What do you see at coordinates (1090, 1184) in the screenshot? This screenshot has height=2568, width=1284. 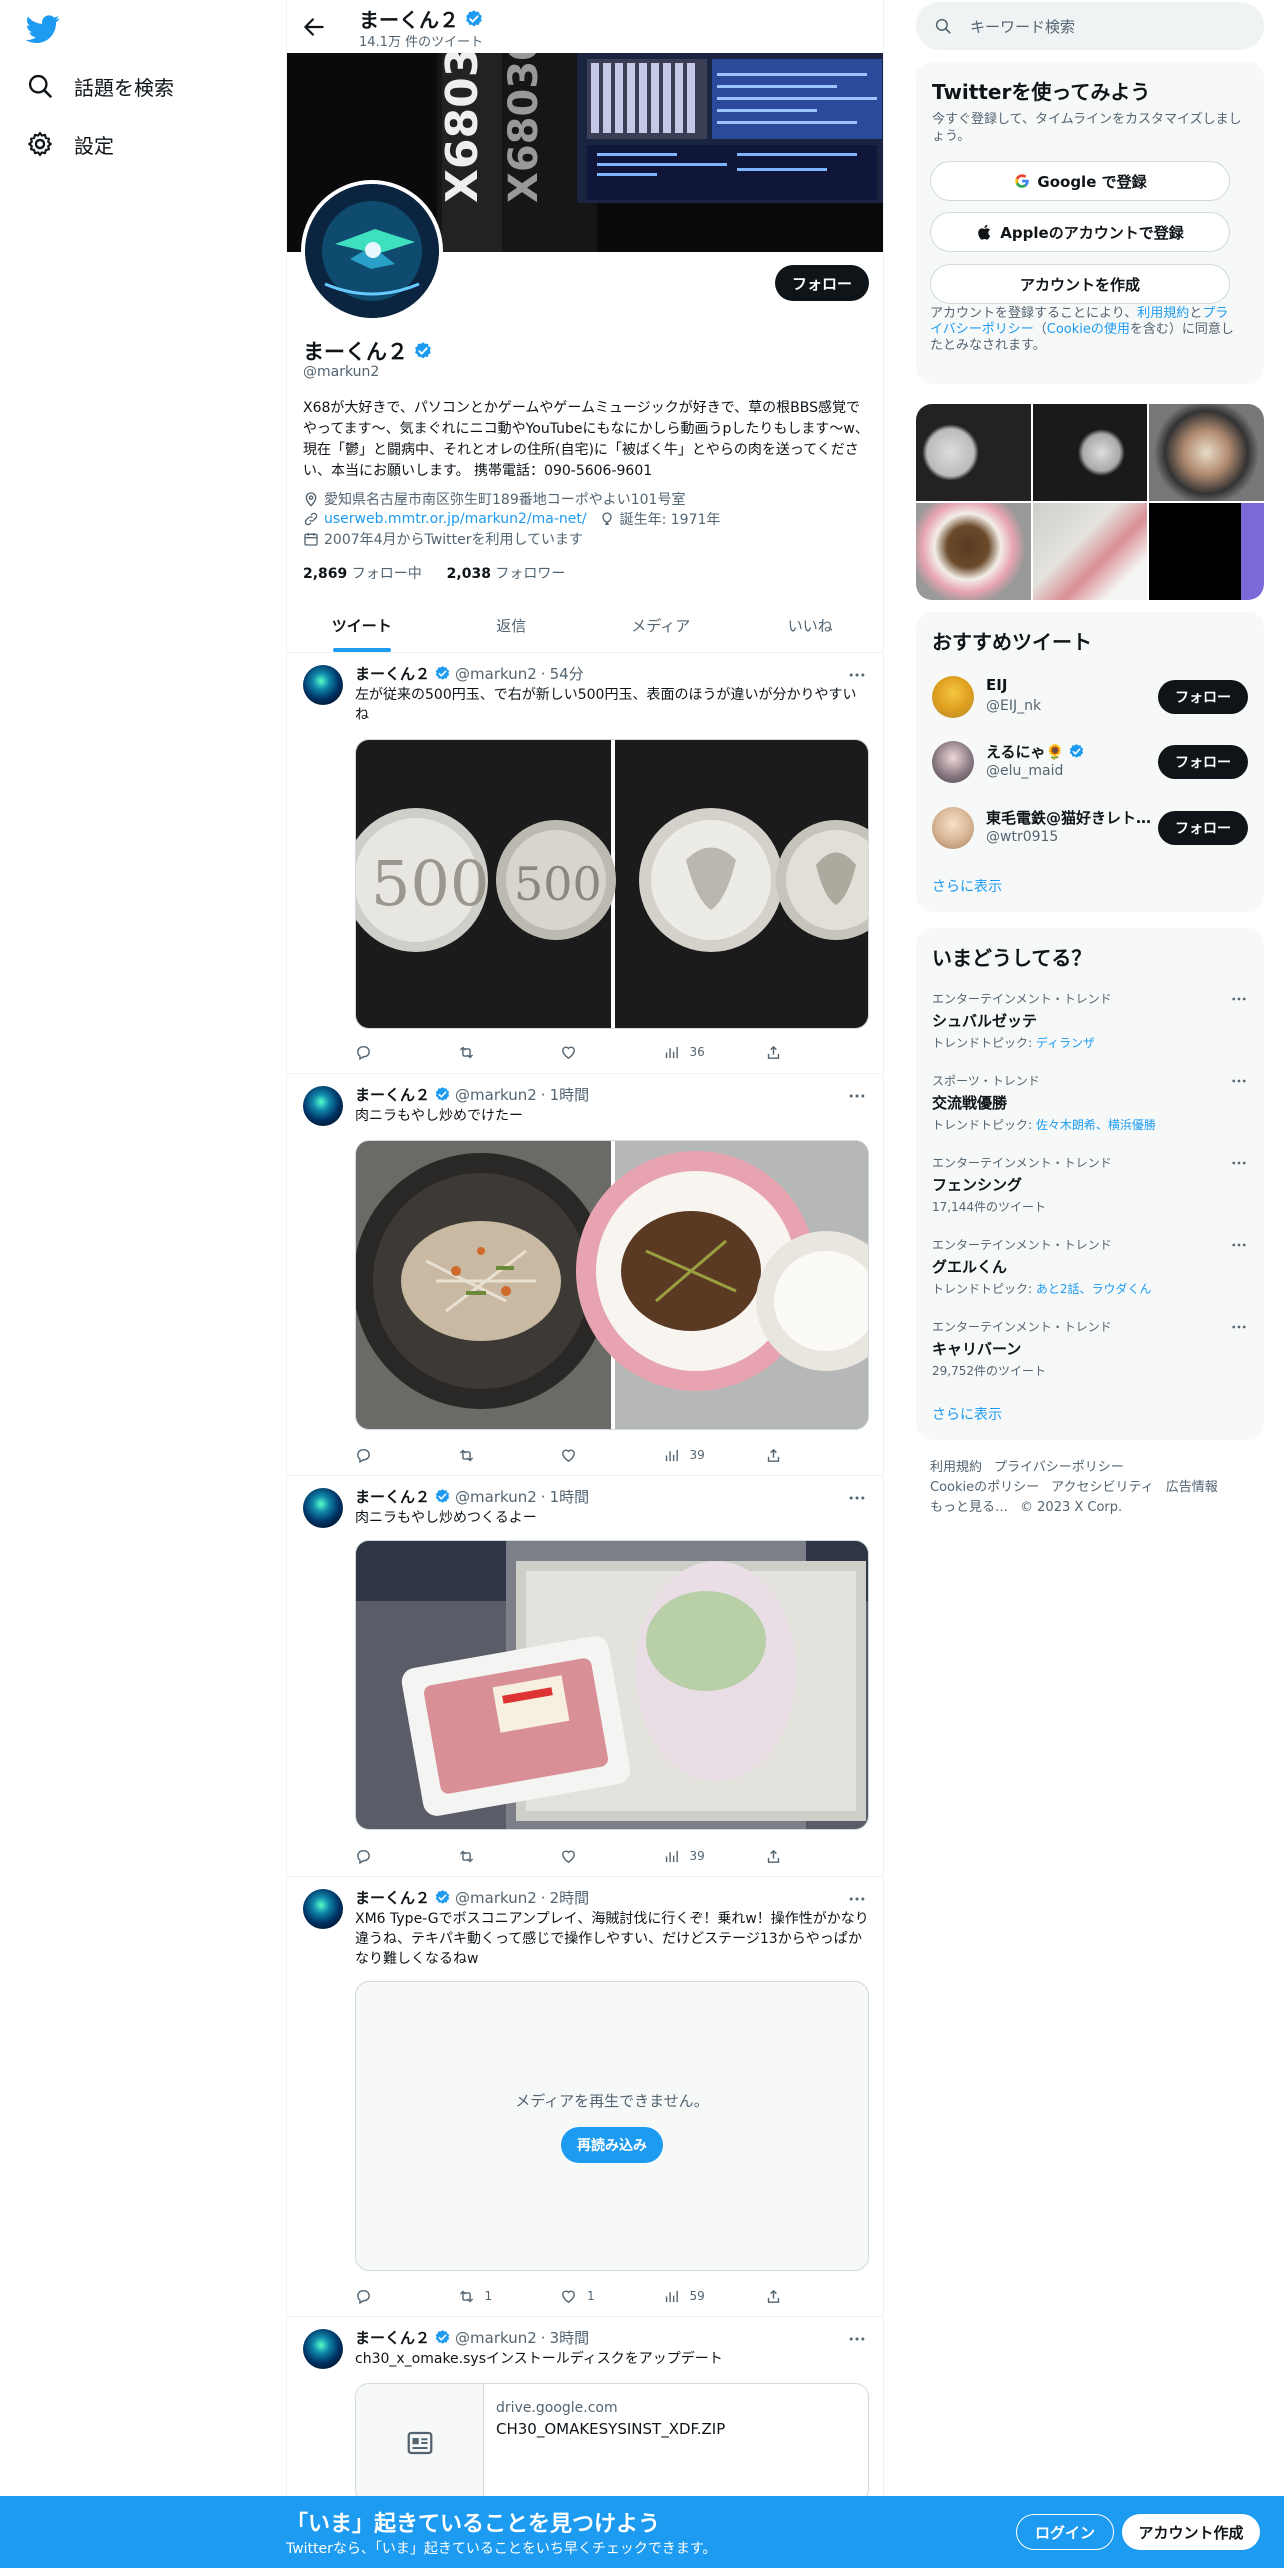 I see `trend-item: エンターテインメント・トレンド フェンシング 17,144件のツイート` at bounding box center [1090, 1184].